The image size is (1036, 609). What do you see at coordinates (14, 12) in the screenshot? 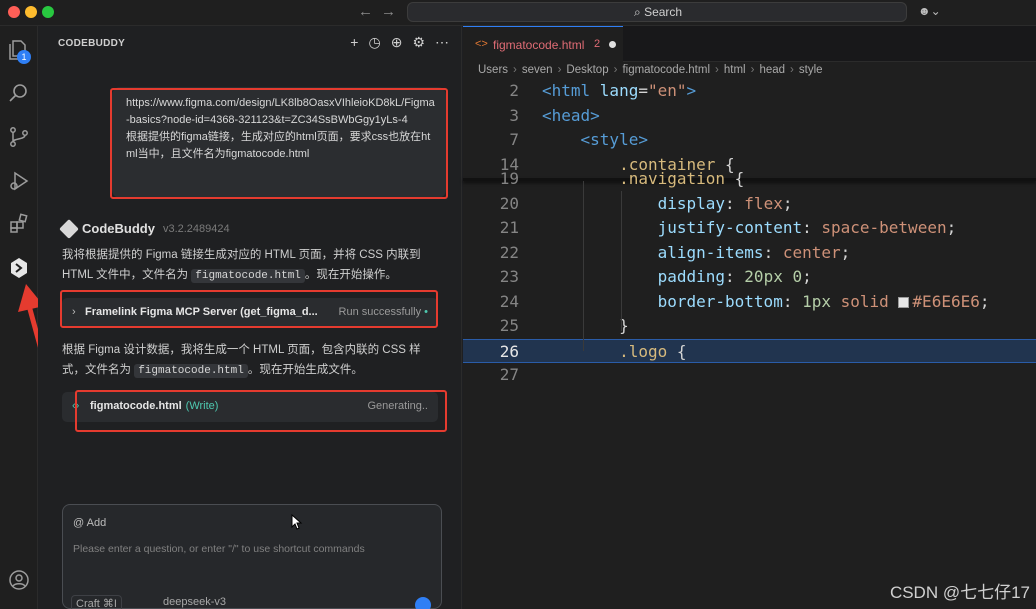
I see `close-window-button` at bounding box center [14, 12].